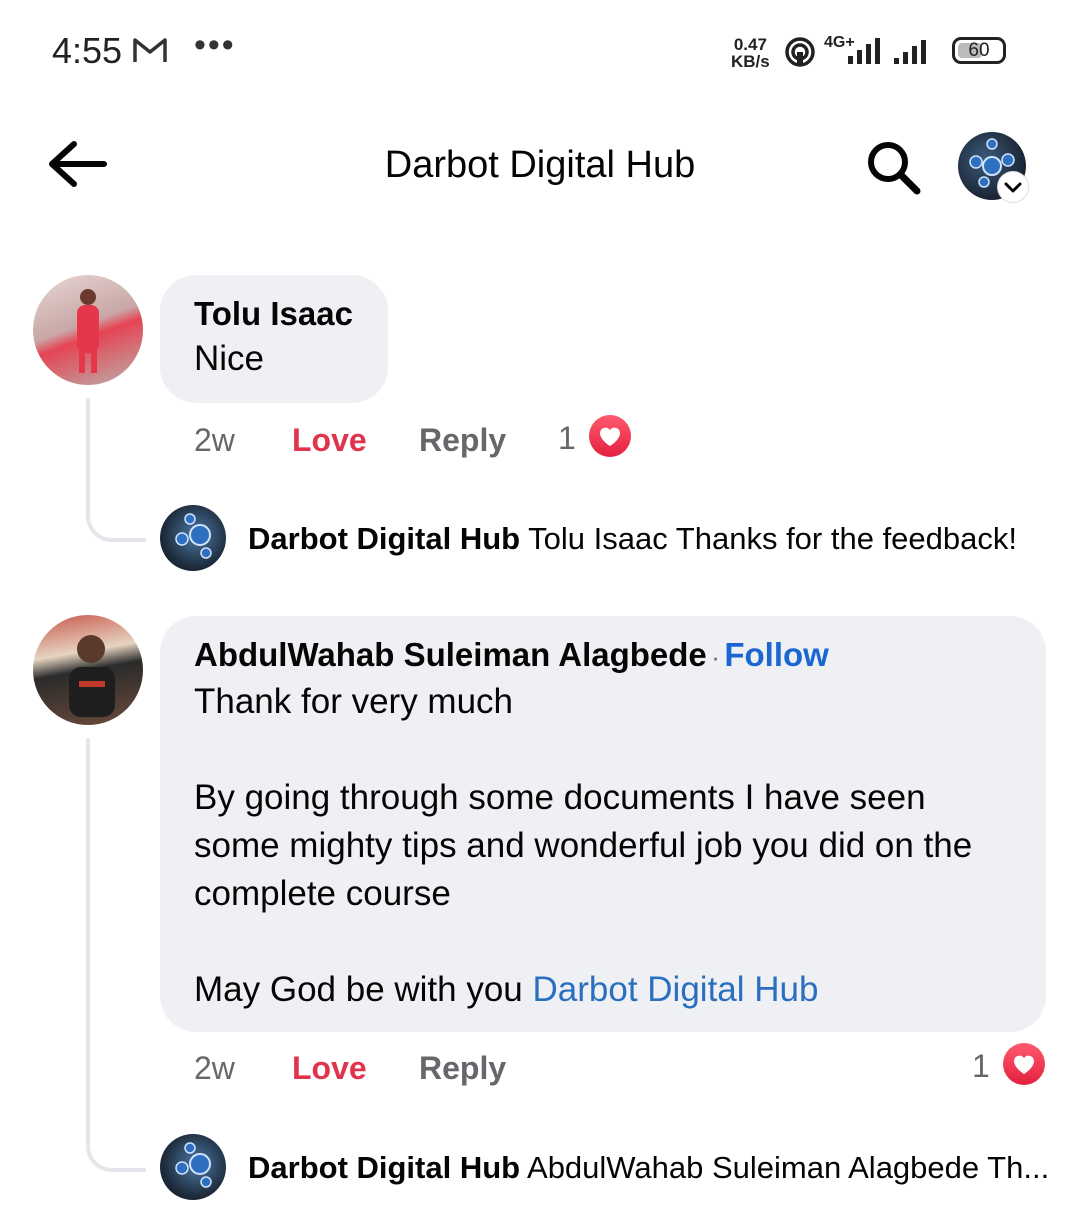  I want to click on comment-author: AbdulWahab Suleiman Alagbede, so click(450, 654).